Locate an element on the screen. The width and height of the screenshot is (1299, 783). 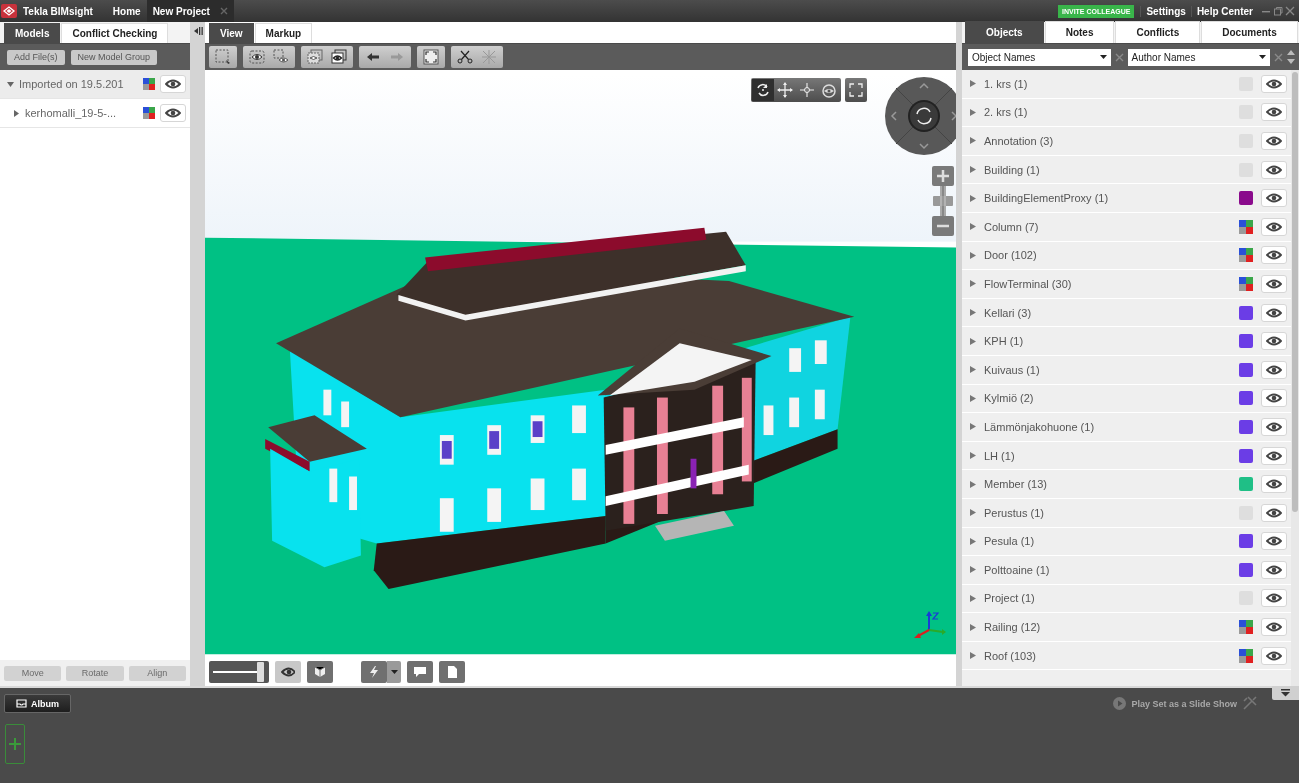
object-group-row: BuildingElementProxy (1) is located at coordinates (1126, 198).